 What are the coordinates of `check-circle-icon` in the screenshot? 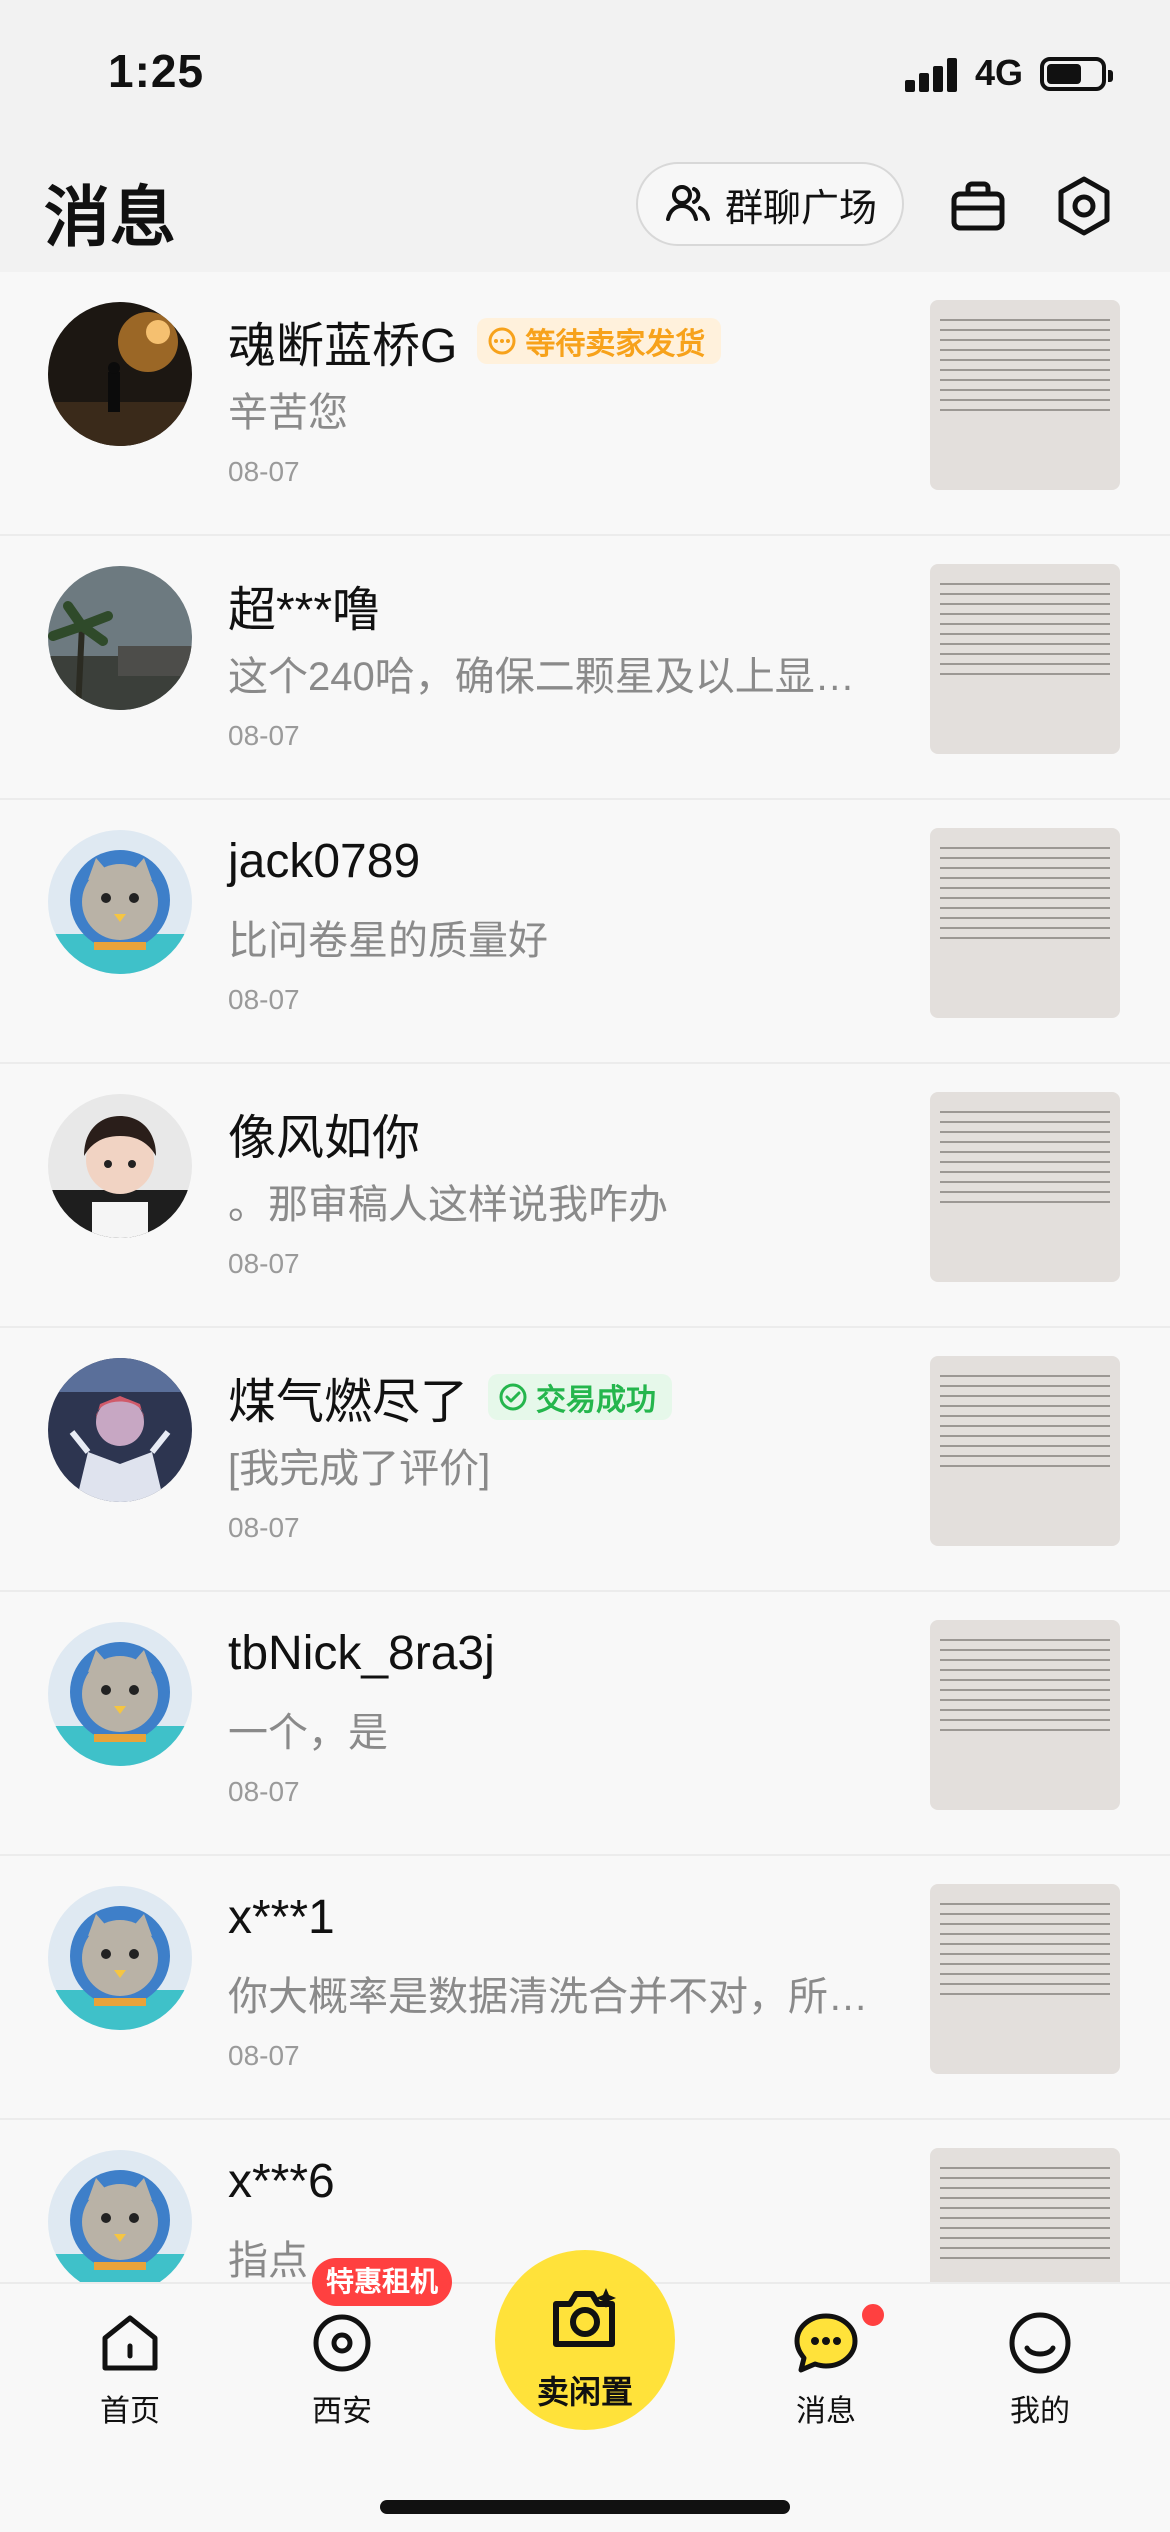 It's located at (513, 1397).